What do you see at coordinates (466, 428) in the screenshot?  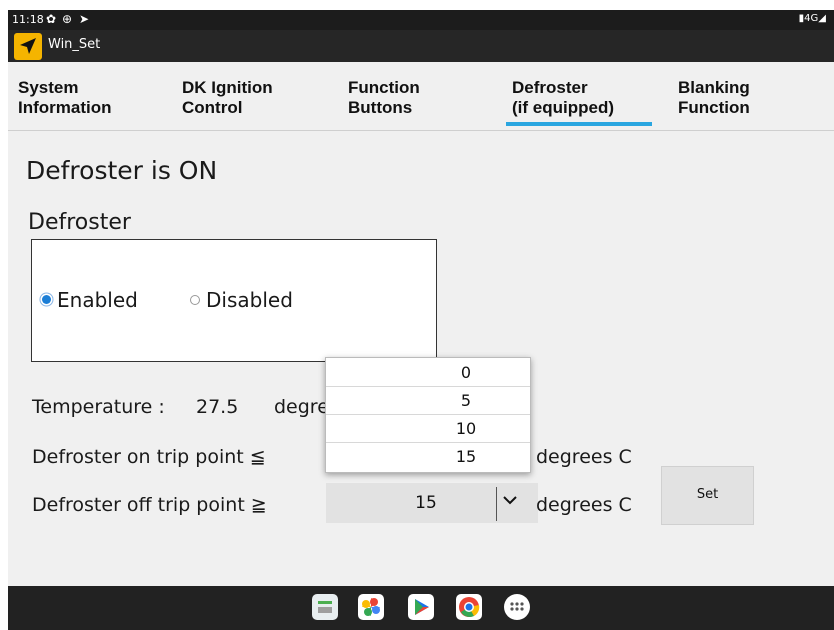 I see `dropdown-option-label: 10` at bounding box center [466, 428].